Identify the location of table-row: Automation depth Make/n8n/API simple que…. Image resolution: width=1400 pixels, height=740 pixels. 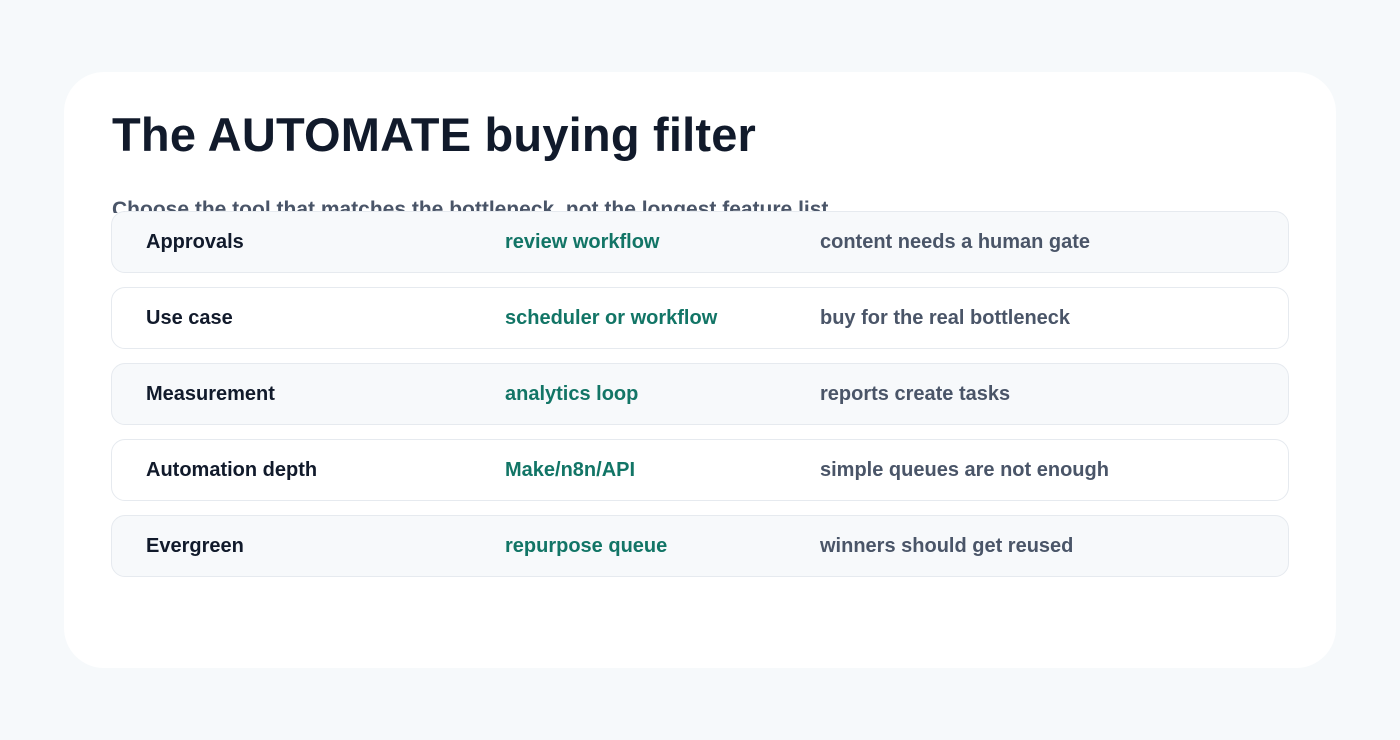
(700, 470).